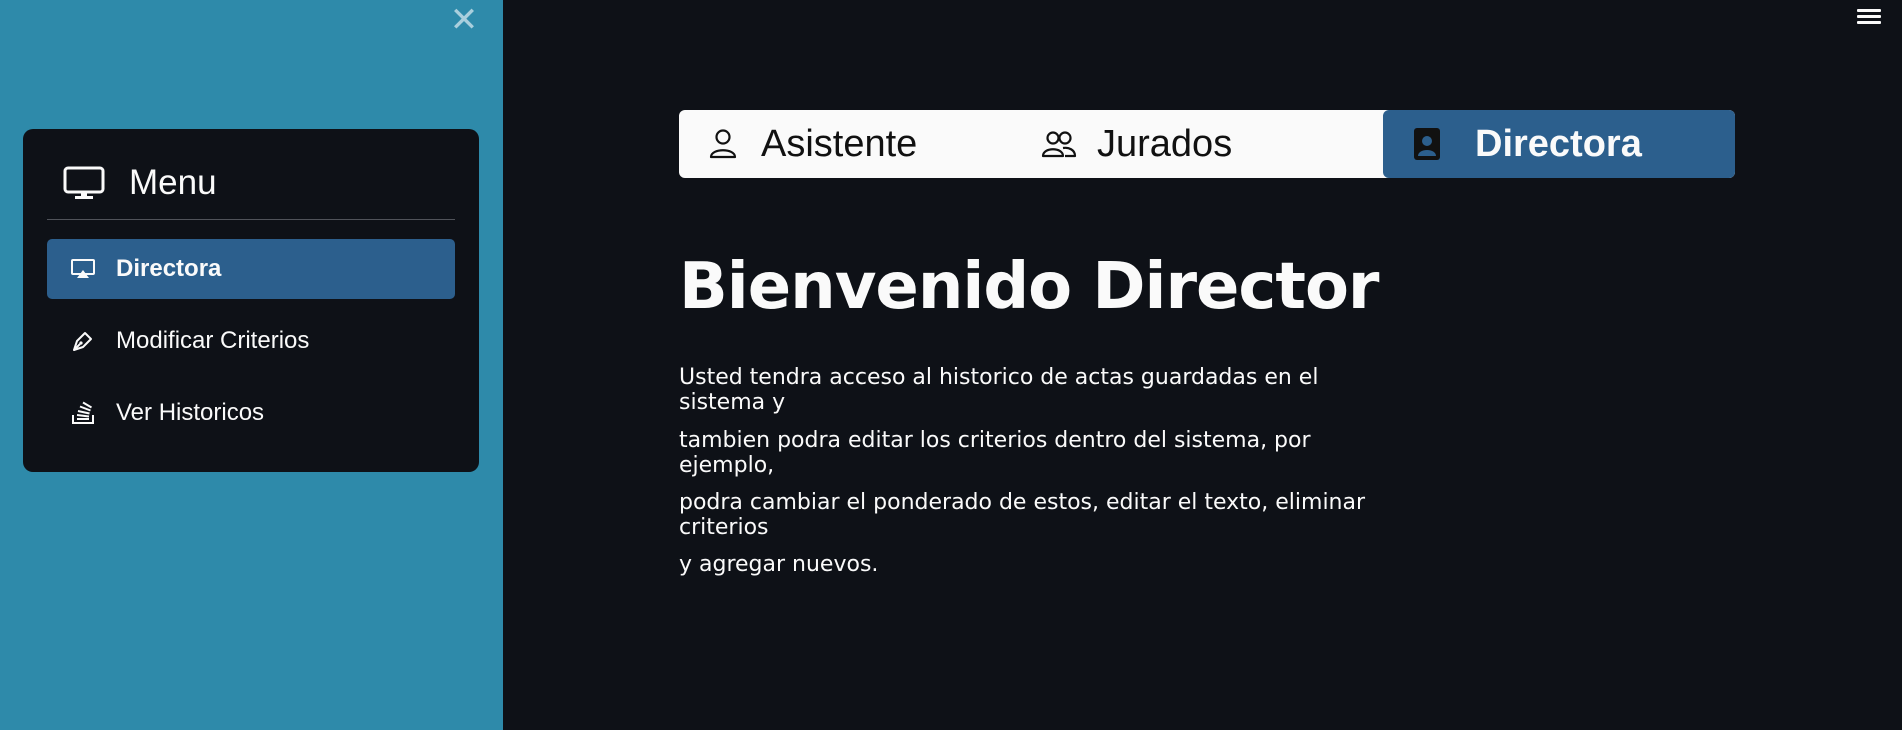  Describe the element at coordinates (84, 182) in the screenshot. I see `monitor-icon` at that location.